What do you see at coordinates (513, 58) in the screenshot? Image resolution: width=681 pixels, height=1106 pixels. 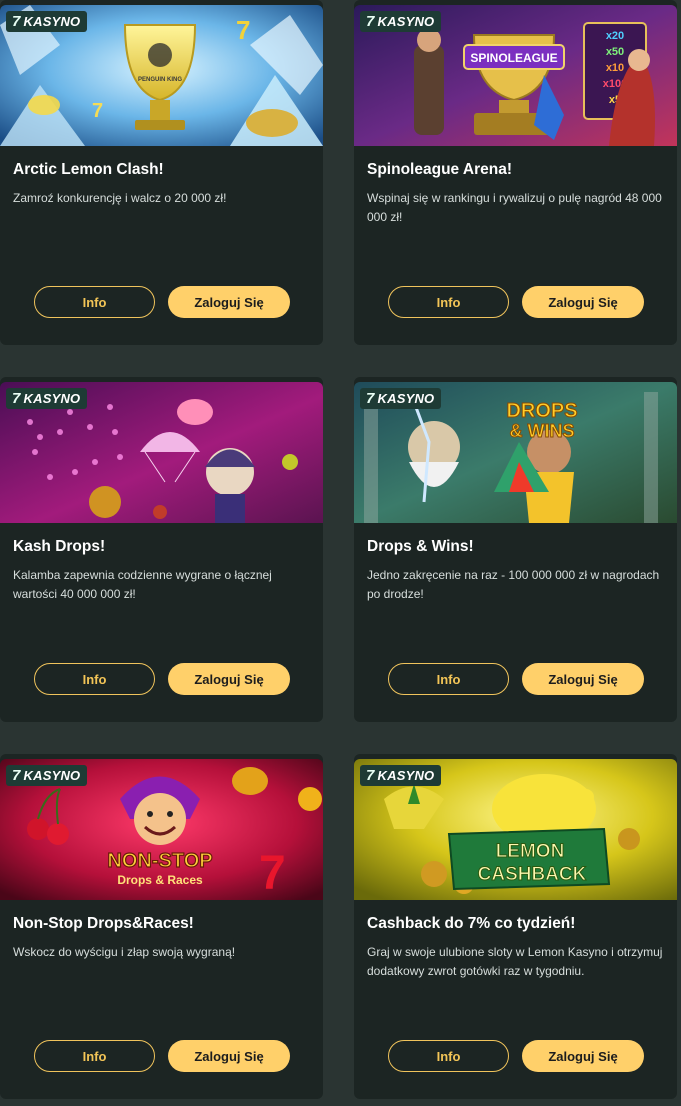 I see `banner-caption: SPINOLEAGUE` at bounding box center [513, 58].